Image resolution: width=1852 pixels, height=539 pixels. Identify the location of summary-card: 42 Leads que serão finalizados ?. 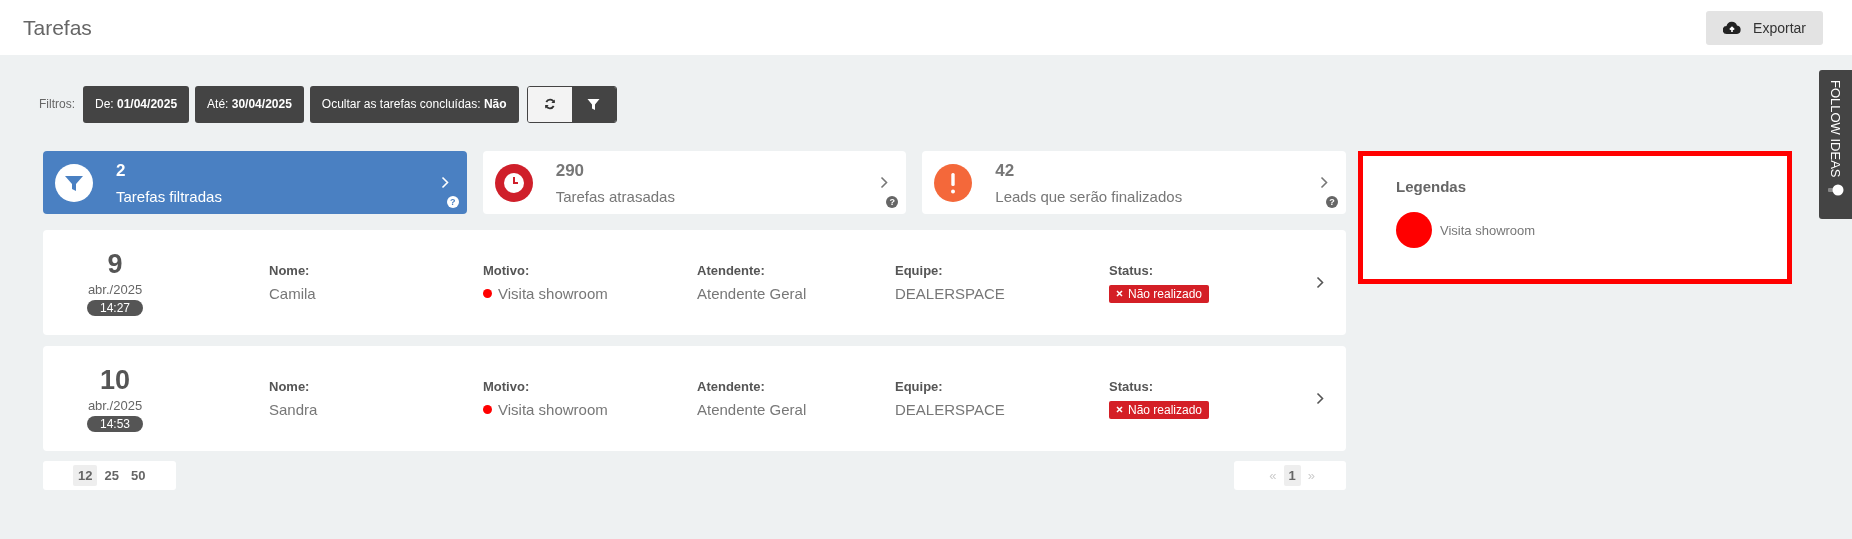
(1134, 182).